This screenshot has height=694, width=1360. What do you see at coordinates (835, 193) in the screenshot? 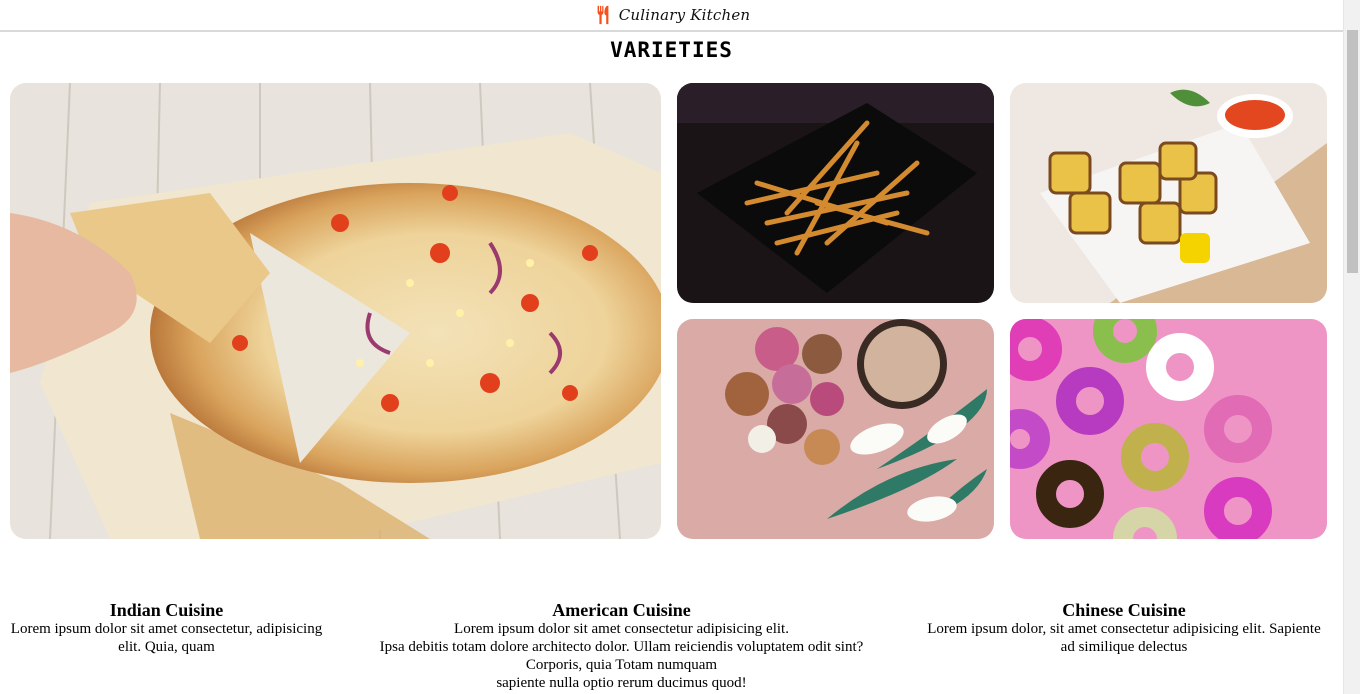
I see `fries-image` at bounding box center [835, 193].